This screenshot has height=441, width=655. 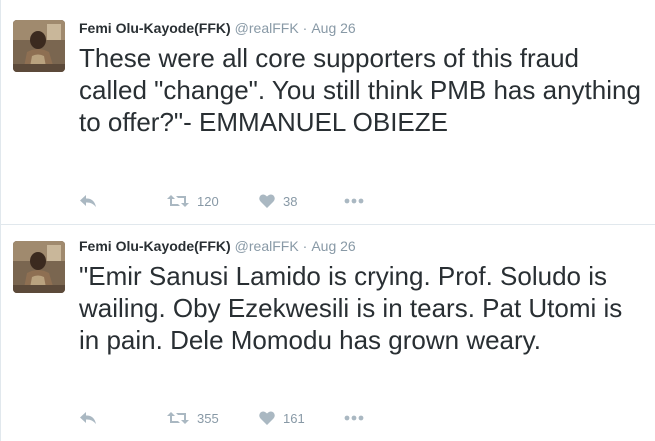 What do you see at coordinates (290, 201) in the screenshot?
I see `like-count: 38` at bounding box center [290, 201].